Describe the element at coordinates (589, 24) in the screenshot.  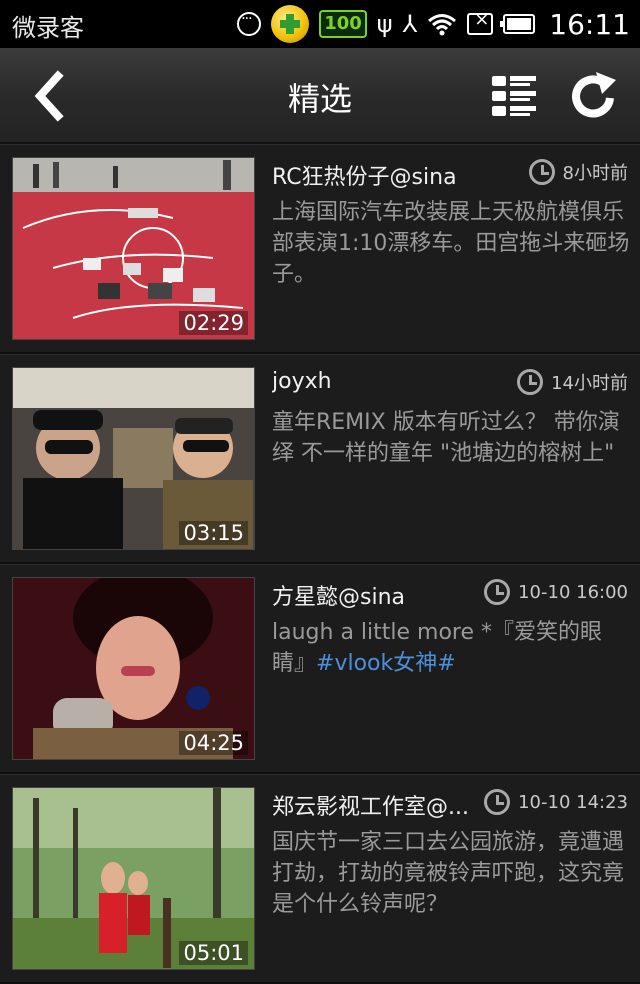
I see `status-time: 16:11` at that location.